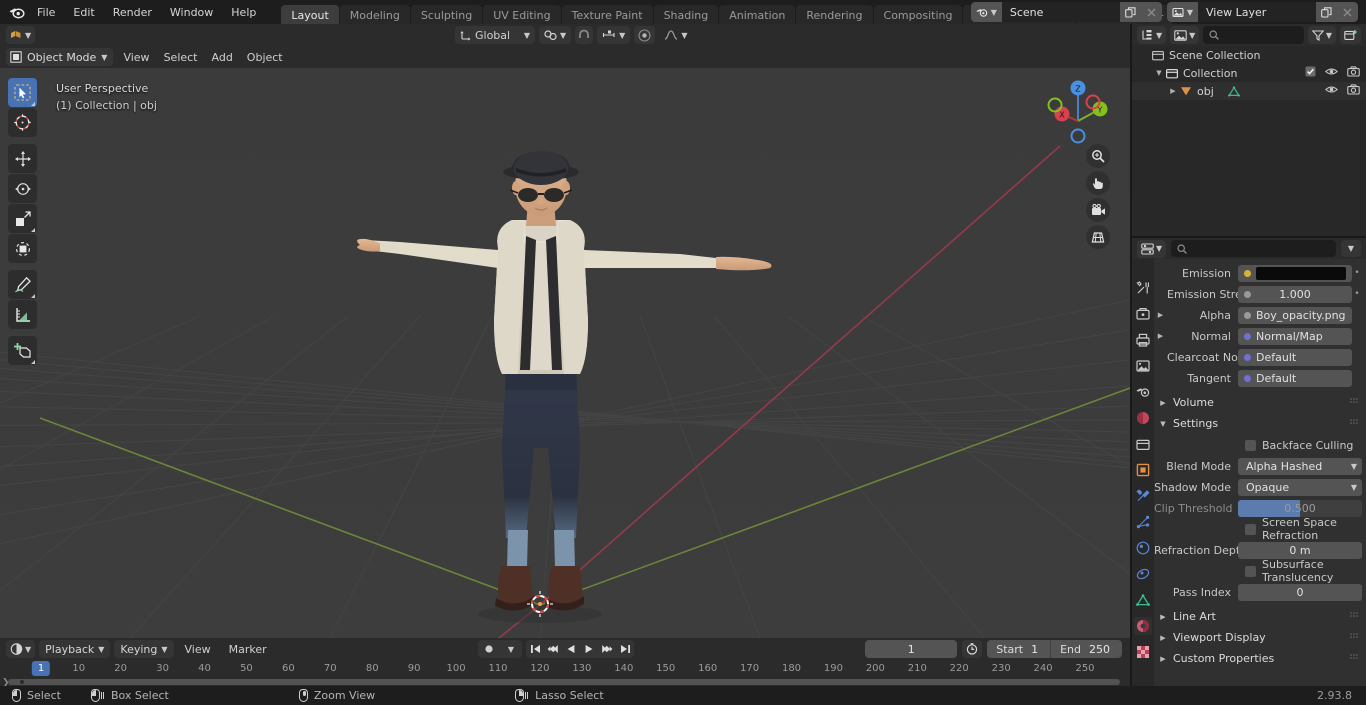 The width and height of the screenshot is (1366, 705). What do you see at coordinates (21, 649) in the screenshot?
I see `timeline-editor-type-icon: ▼` at bounding box center [21, 649].